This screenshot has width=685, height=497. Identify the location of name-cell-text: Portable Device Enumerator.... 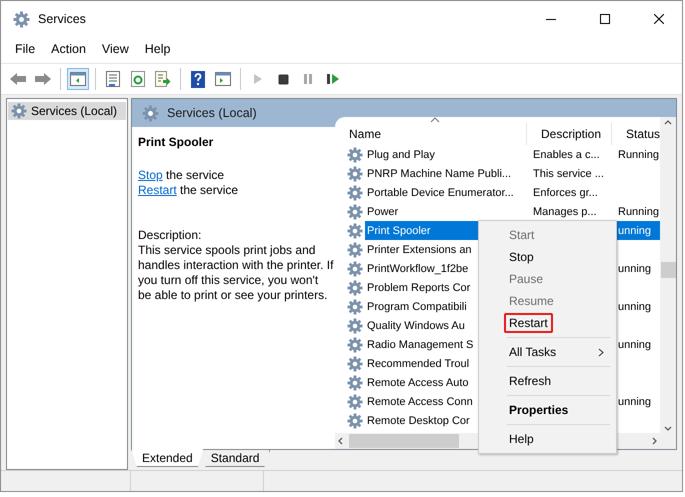
(440, 192).